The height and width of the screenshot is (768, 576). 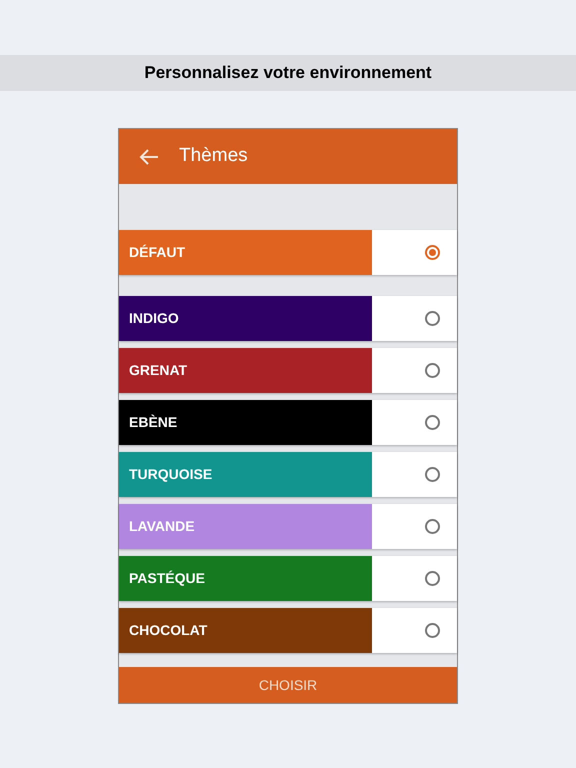 I want to click on theme-option: LAVANDE, so click(x=288, y=526).